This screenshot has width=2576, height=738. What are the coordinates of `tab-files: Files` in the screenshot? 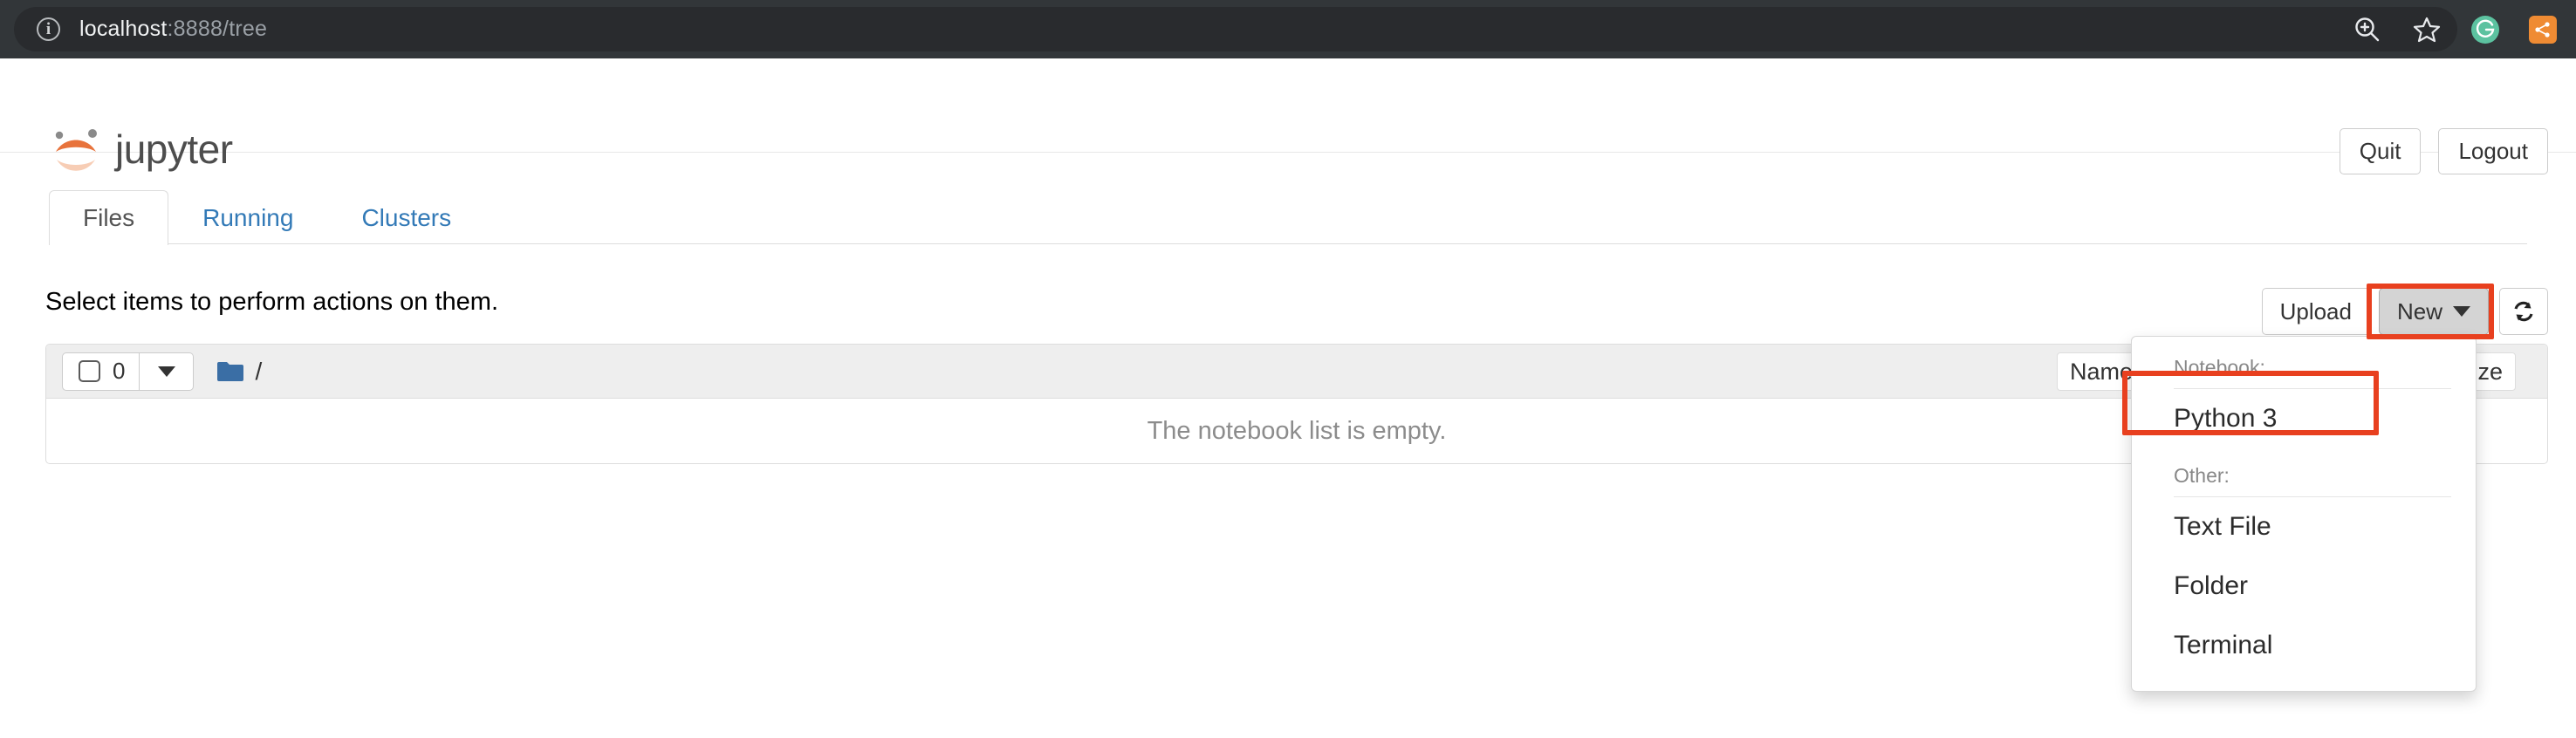 It's located at (109, 217).